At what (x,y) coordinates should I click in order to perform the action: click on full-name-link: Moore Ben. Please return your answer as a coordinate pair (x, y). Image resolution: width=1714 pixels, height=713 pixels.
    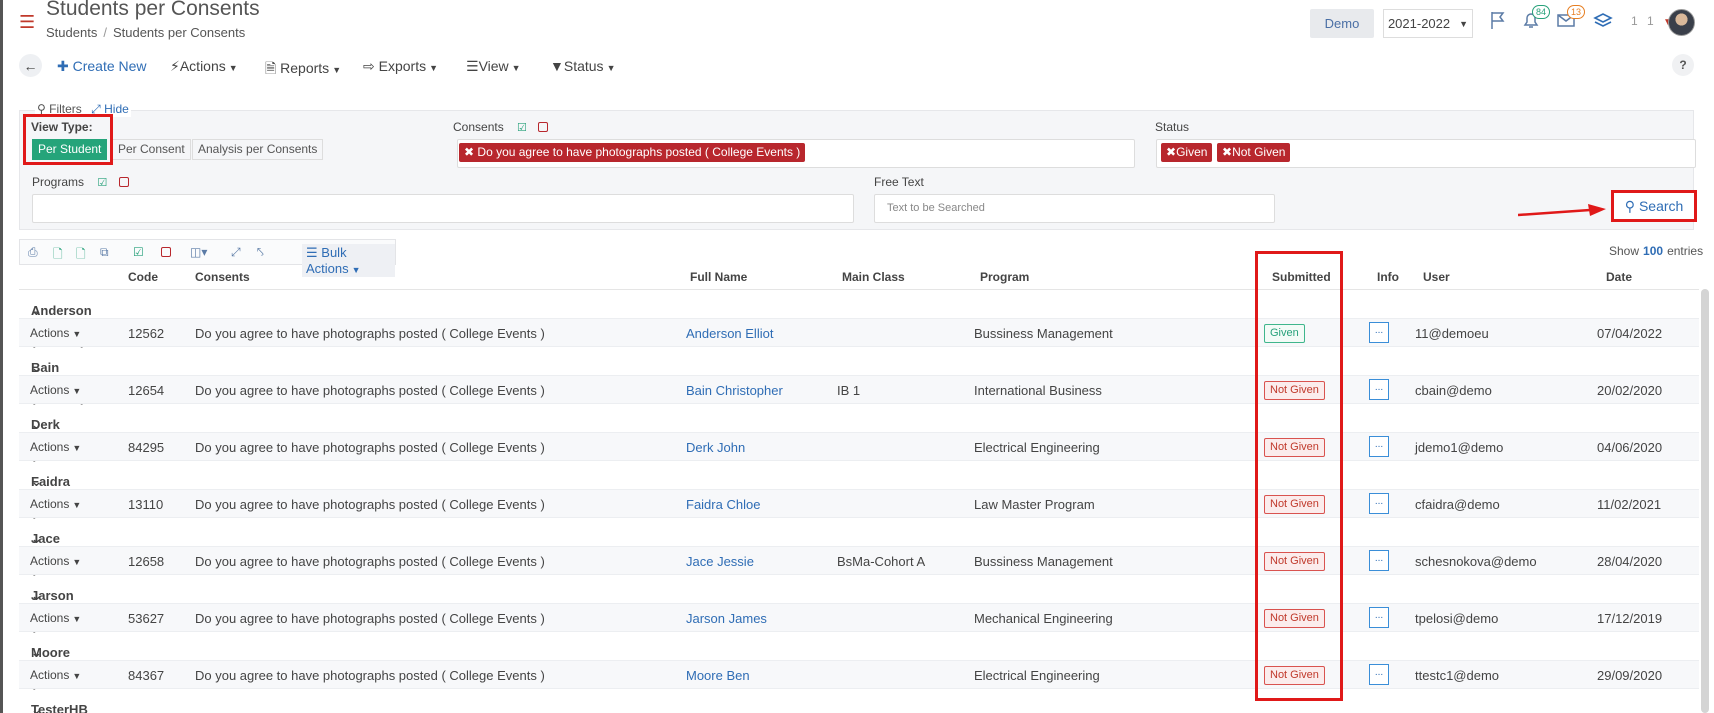
    Looking at the image, I should click on (718, 675).